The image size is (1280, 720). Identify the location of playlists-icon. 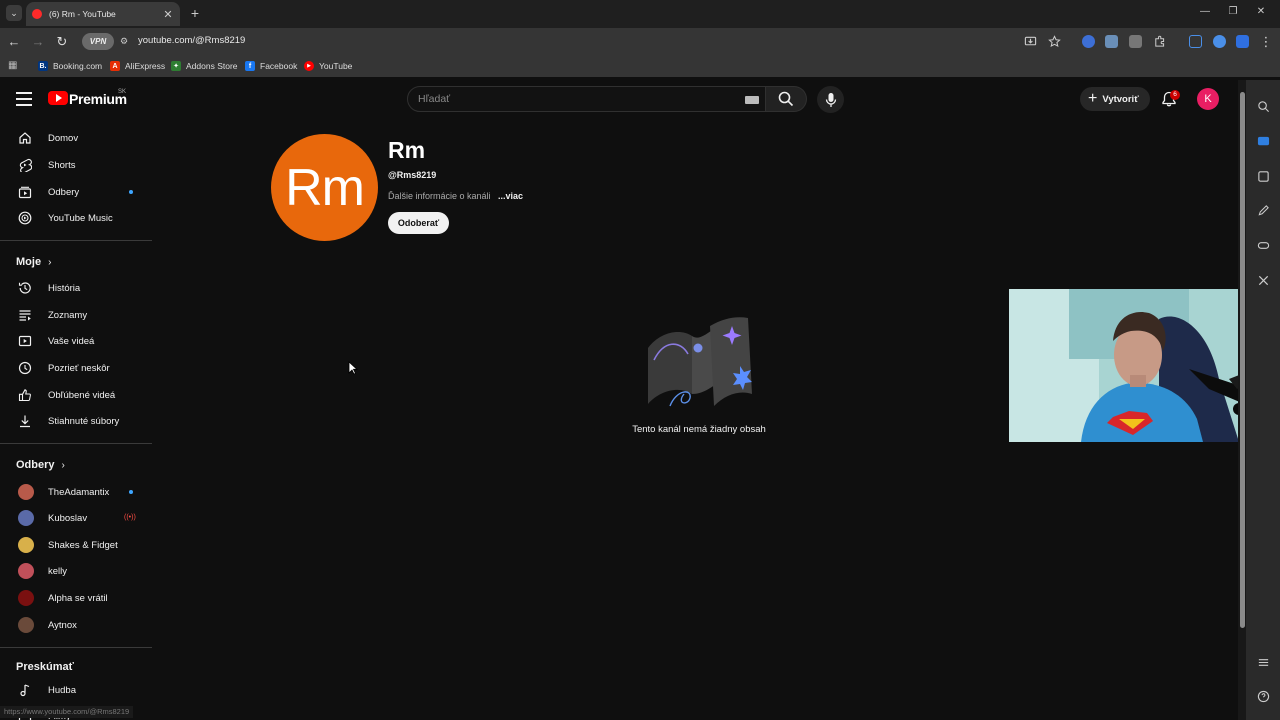
(25, 315).